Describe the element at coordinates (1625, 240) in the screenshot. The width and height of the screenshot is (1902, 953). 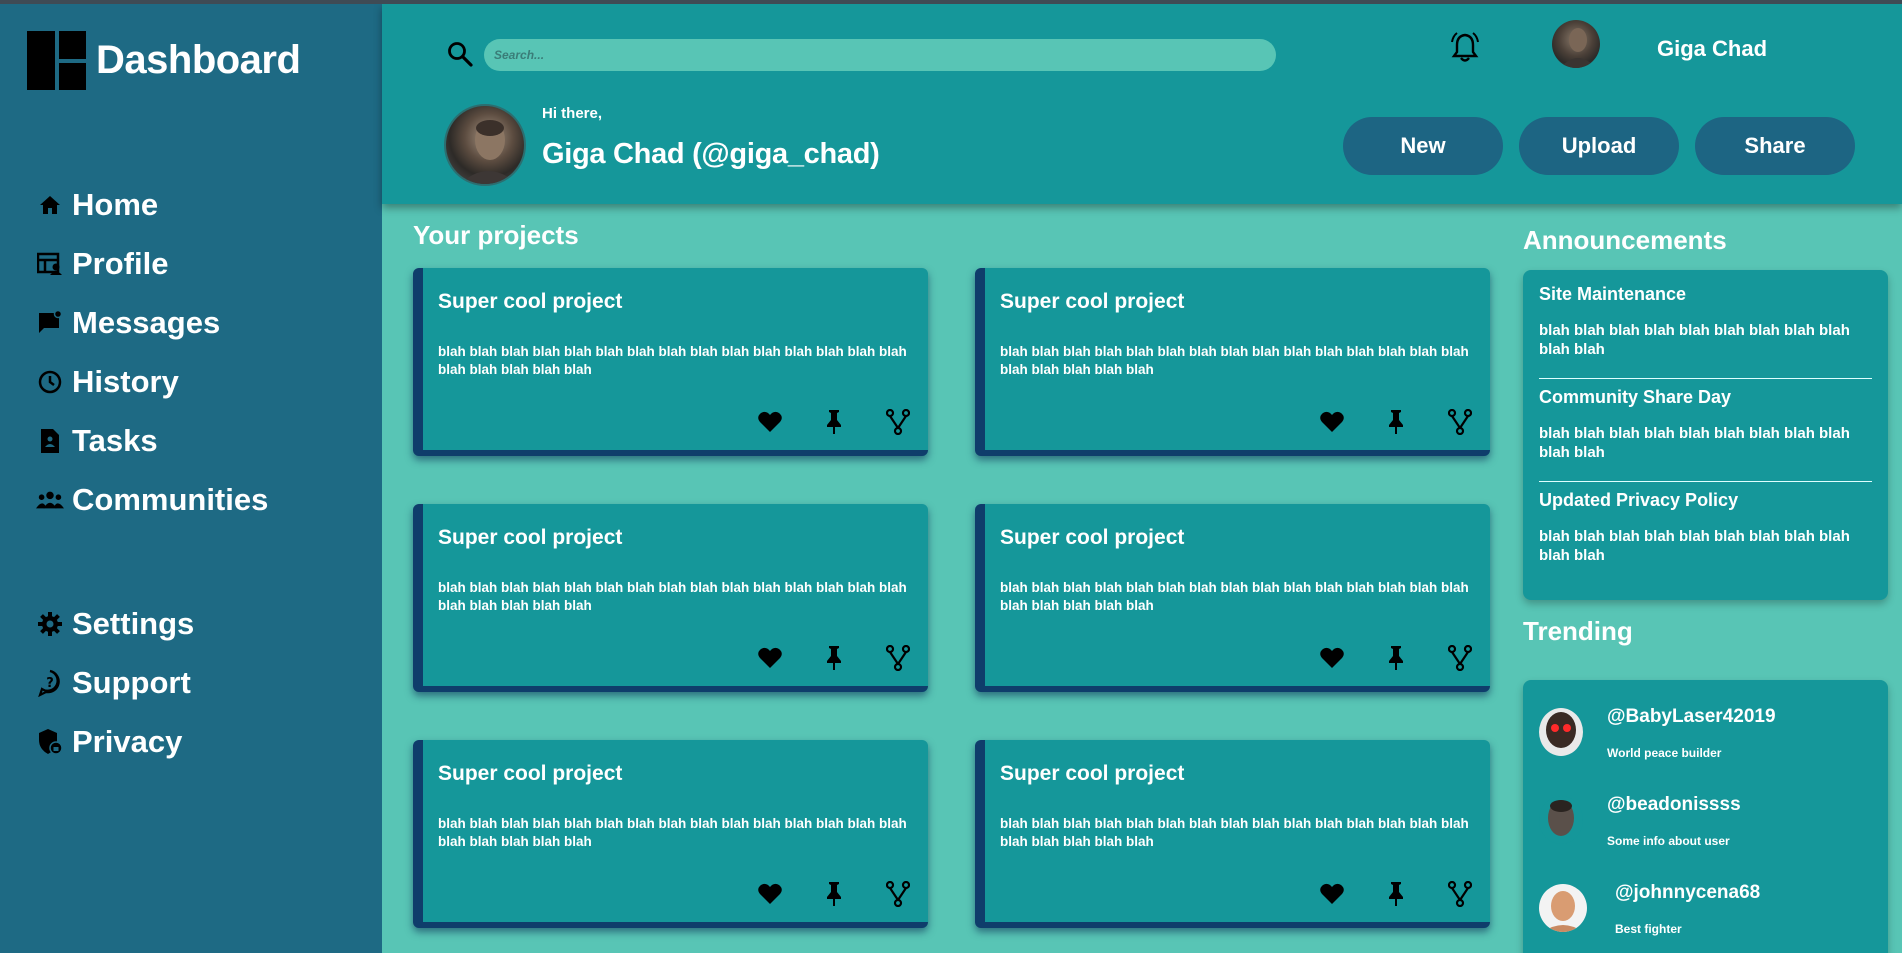
I see `announcements-heading: Announcements` at that location.